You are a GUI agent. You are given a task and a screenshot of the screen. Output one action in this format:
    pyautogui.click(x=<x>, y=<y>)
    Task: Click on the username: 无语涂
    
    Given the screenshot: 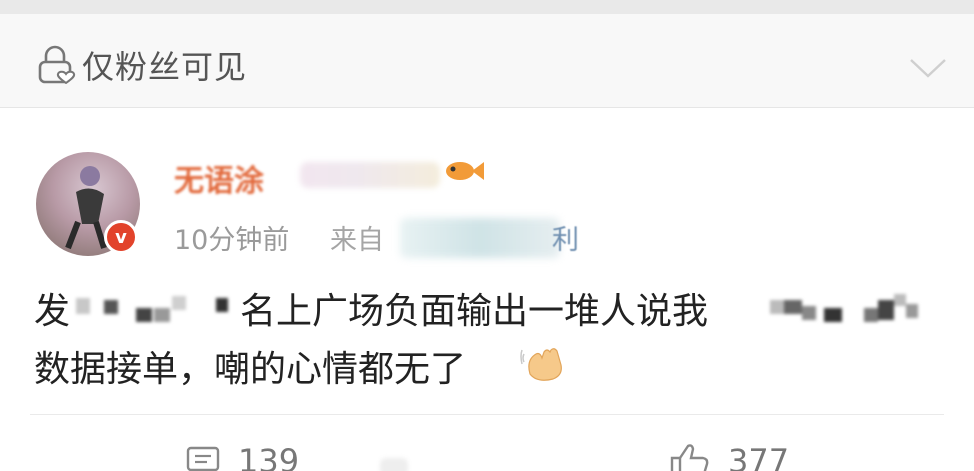 What is the action you would take?
    pyautogui.click(x=219, y=178)
    